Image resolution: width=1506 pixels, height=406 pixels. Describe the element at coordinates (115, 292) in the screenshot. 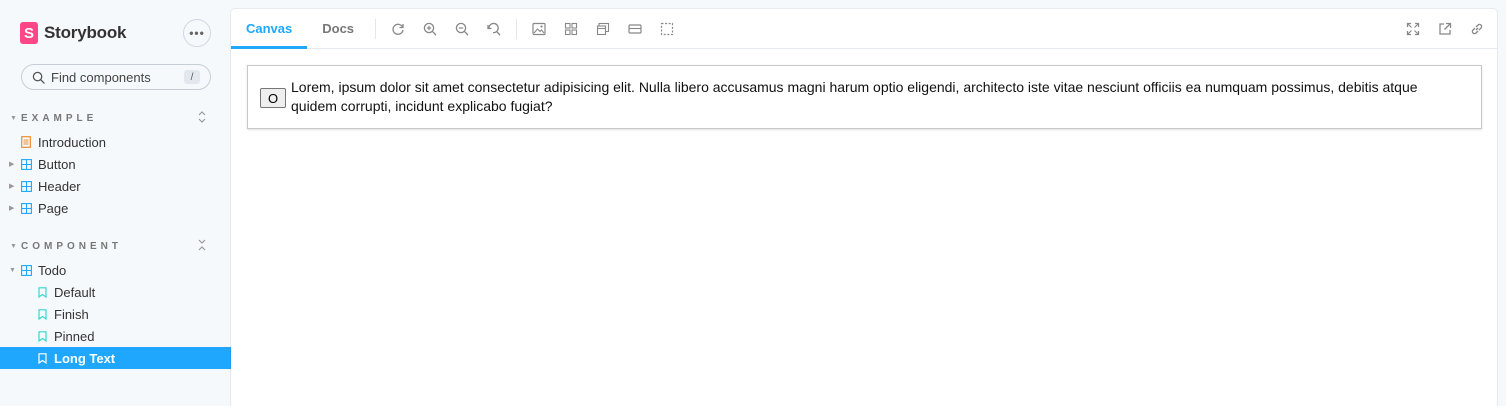

I see `sidebar-story-default: Default` at that location.